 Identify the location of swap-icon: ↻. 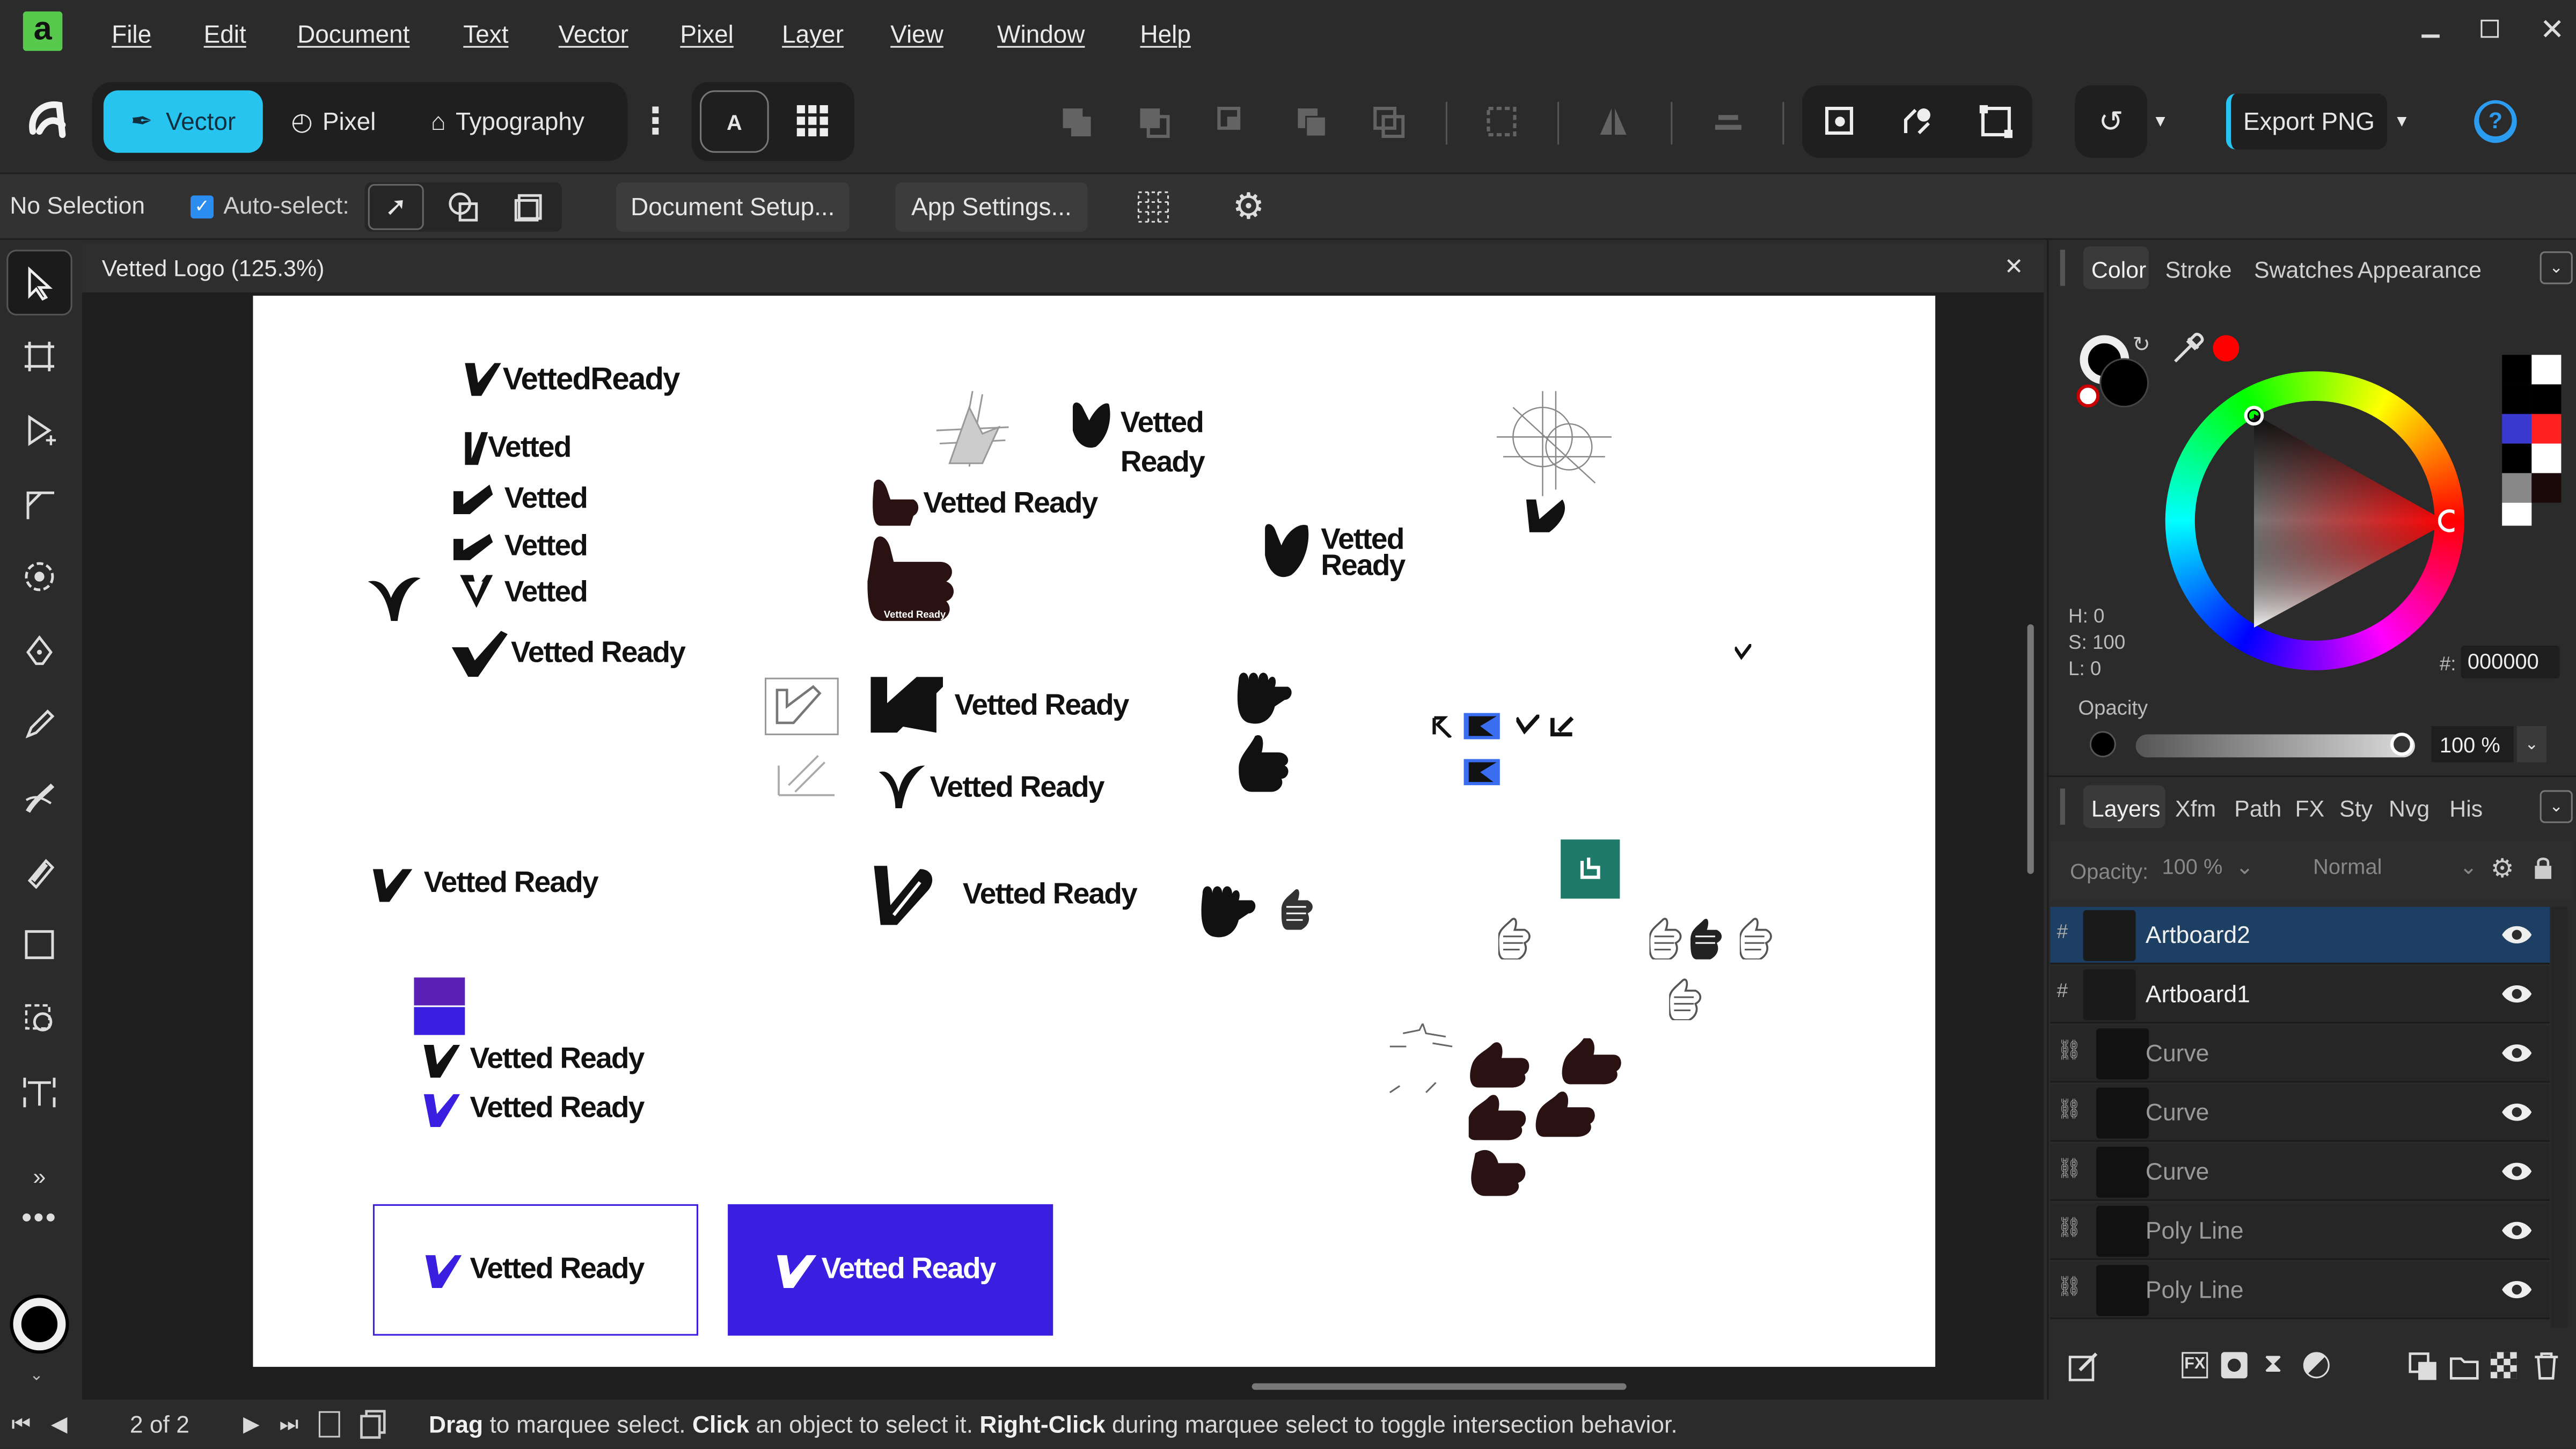
(2141, 345).